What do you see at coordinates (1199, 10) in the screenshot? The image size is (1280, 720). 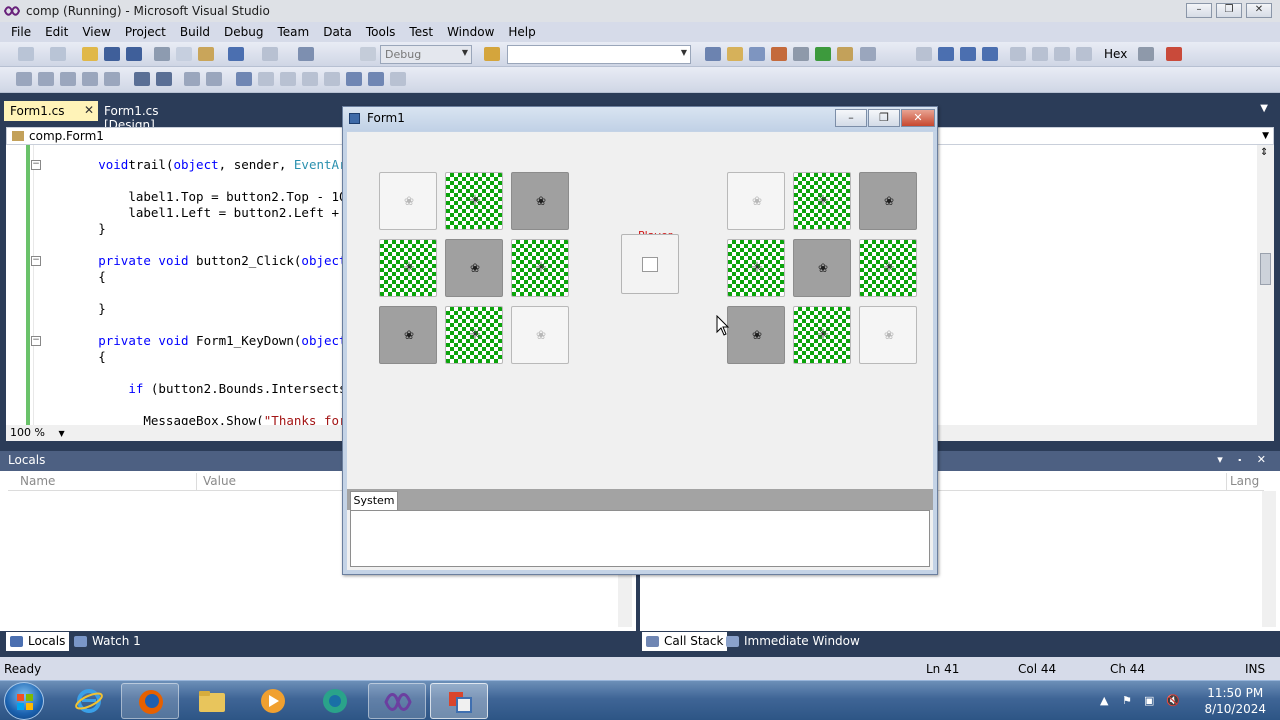 I see `minimize-button: –` at bounding box center [1199, 10].